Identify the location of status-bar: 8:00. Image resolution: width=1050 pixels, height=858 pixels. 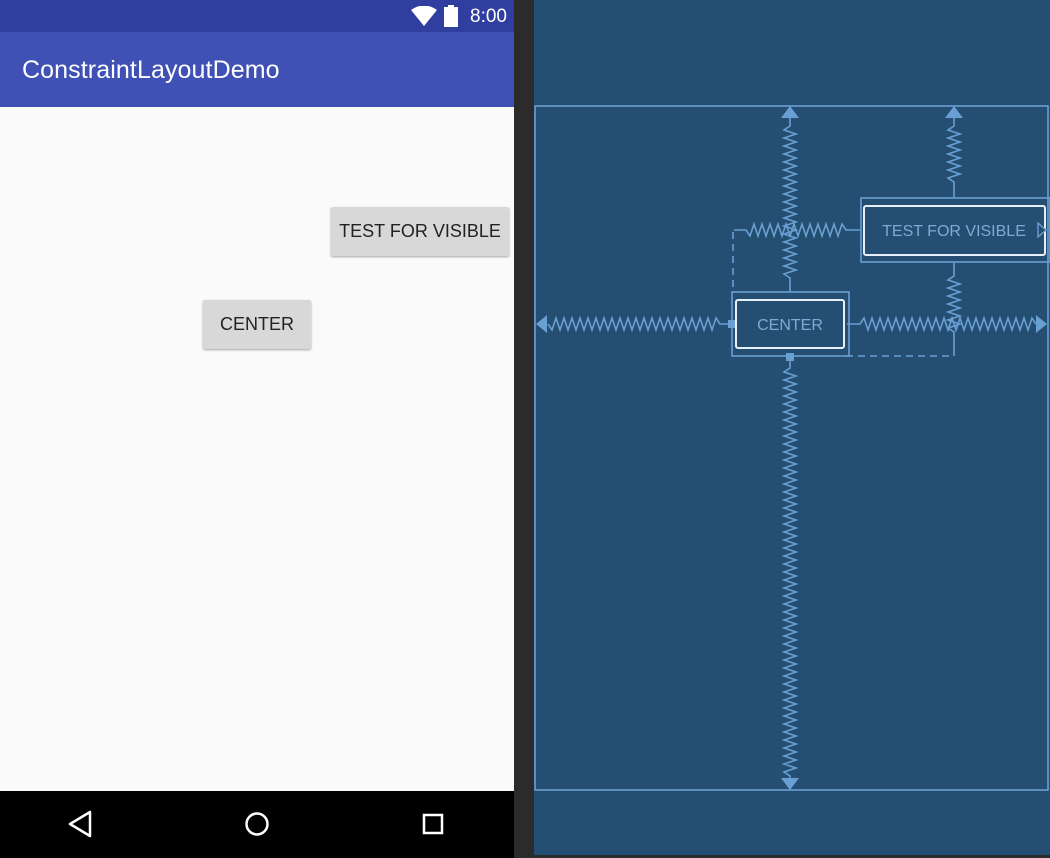
(257, 16).